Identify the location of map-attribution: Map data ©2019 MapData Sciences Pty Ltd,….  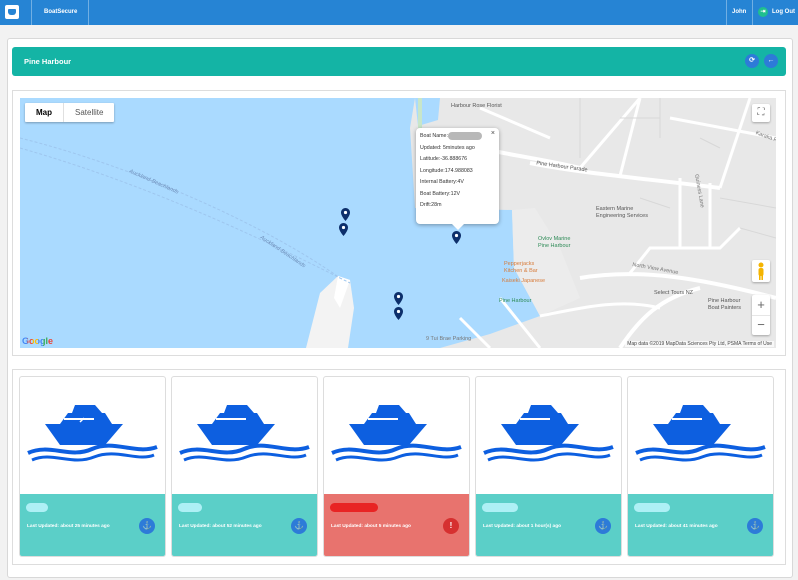
(699, 344).